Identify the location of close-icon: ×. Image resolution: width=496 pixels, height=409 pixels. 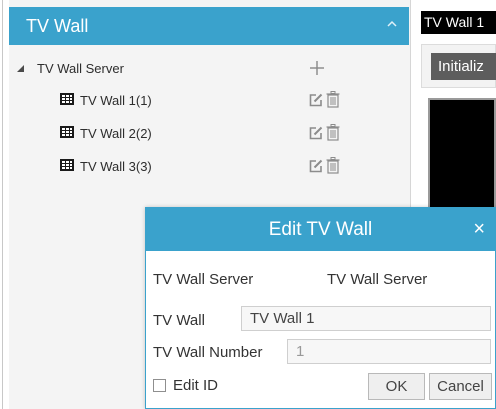
(479, 229).